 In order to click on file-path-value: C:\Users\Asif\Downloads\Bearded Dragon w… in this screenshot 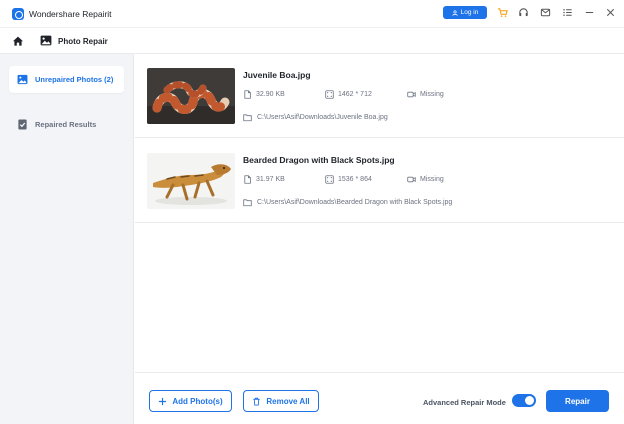, I will do `click(355, 202)`.